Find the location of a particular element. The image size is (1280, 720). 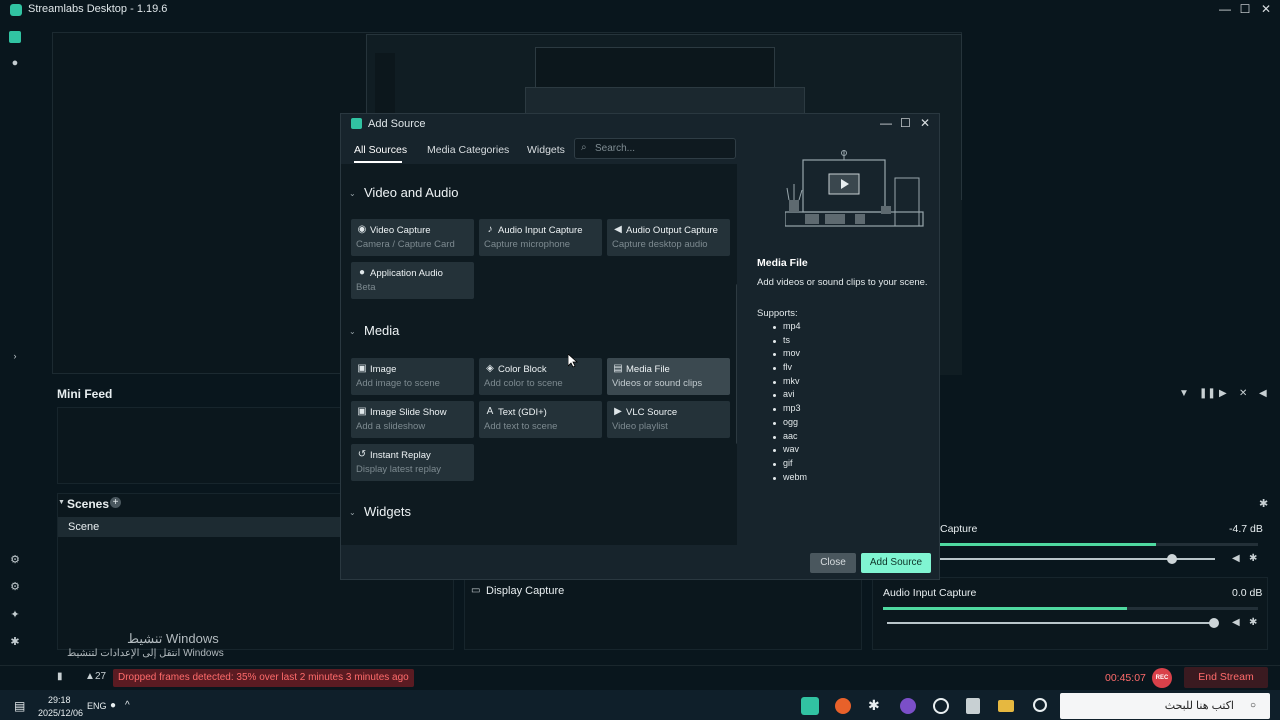

rec-button: REC is located at coordinates (1162, 678).